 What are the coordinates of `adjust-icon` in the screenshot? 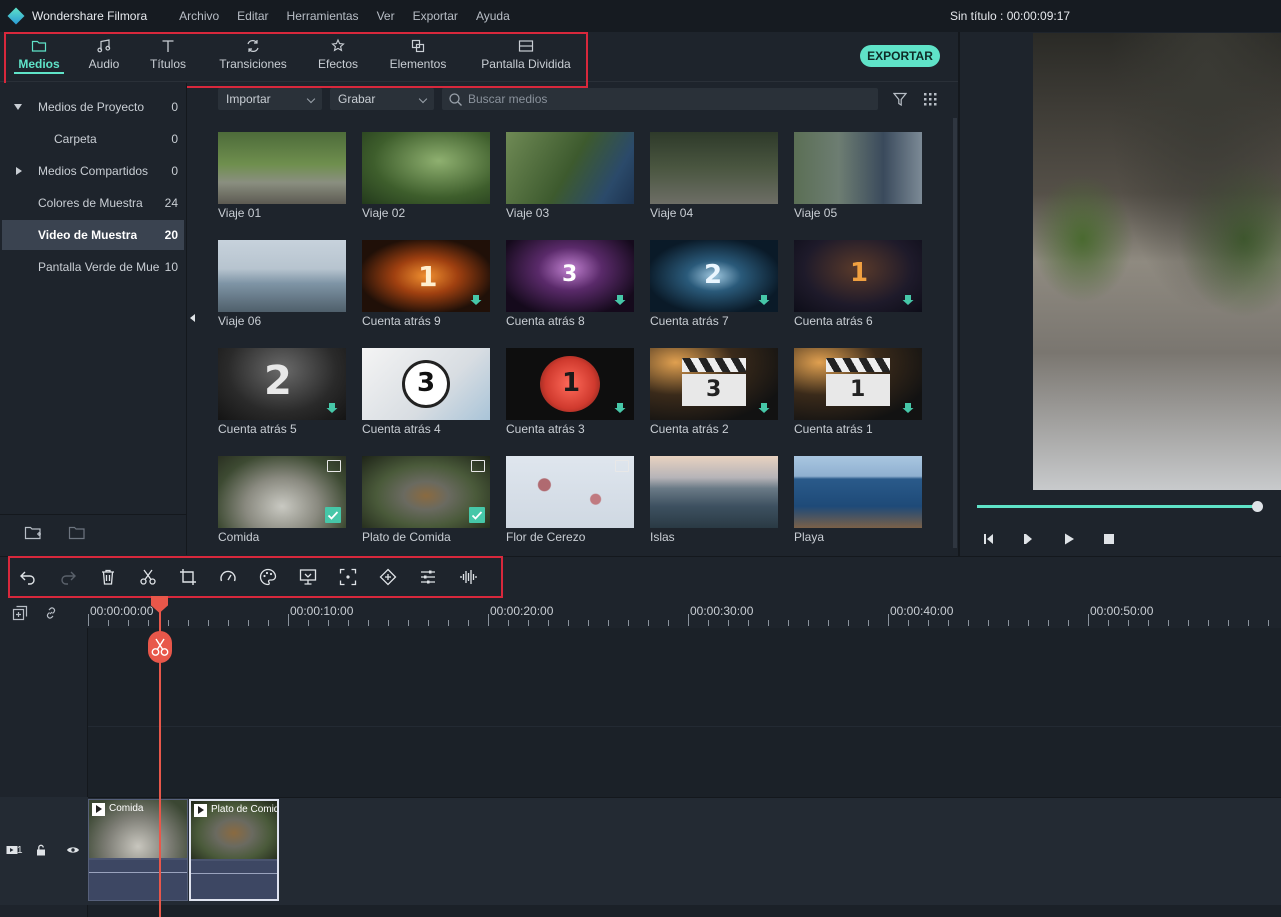 It's located at (428, 577).